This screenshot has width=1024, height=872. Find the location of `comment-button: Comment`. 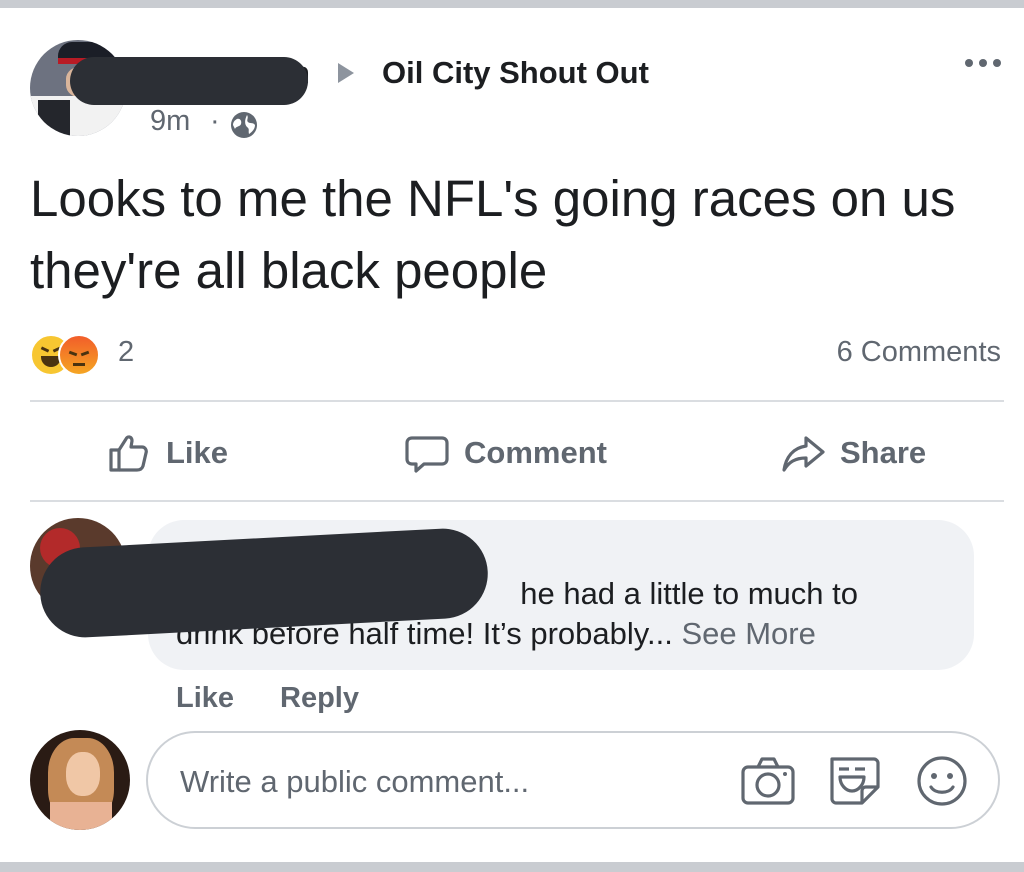

comment-button: Comment is located at coordinates (505, 453).